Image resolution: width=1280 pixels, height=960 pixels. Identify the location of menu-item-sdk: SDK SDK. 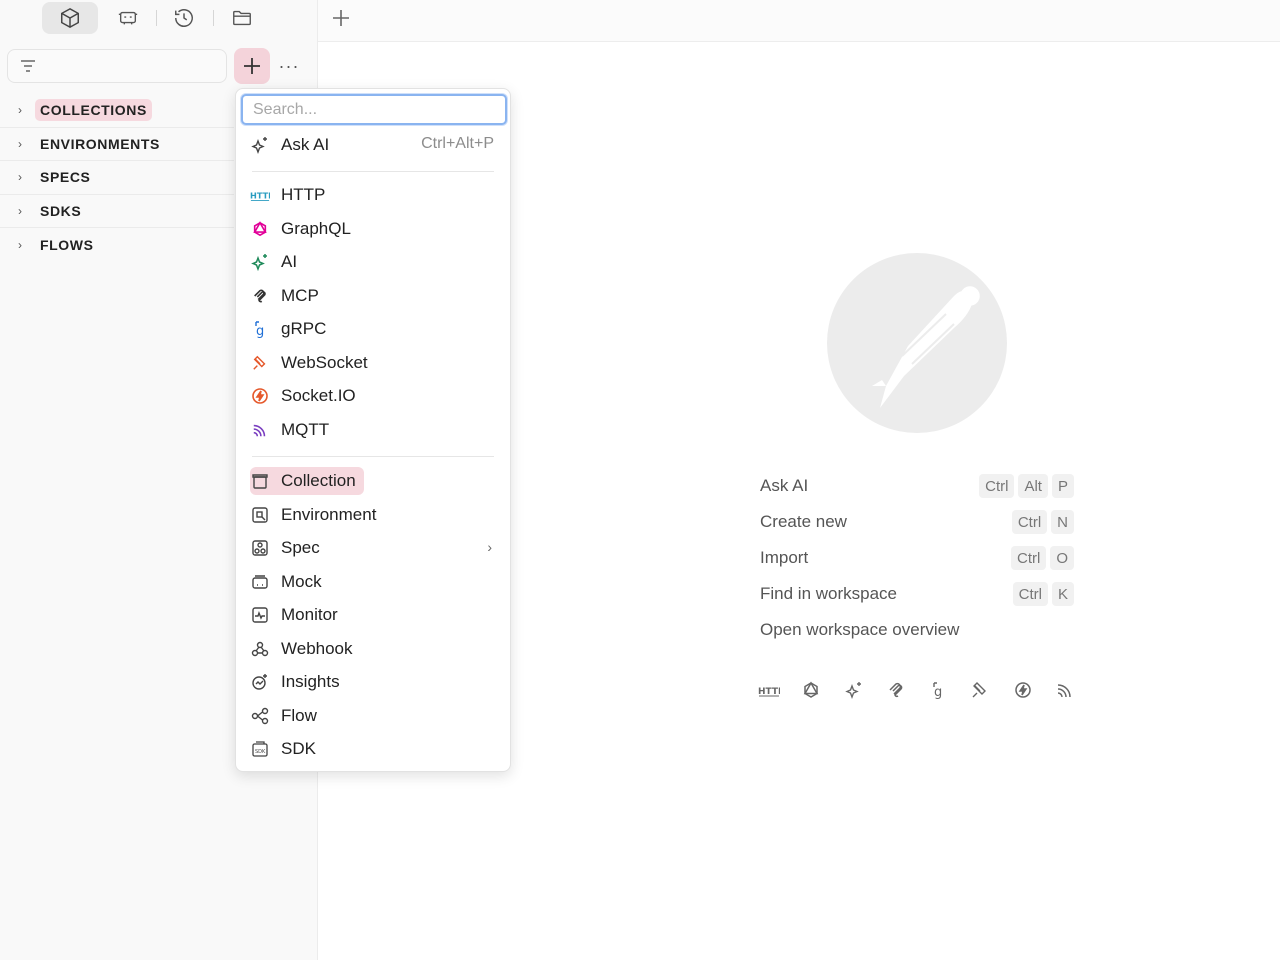
(283, 749).